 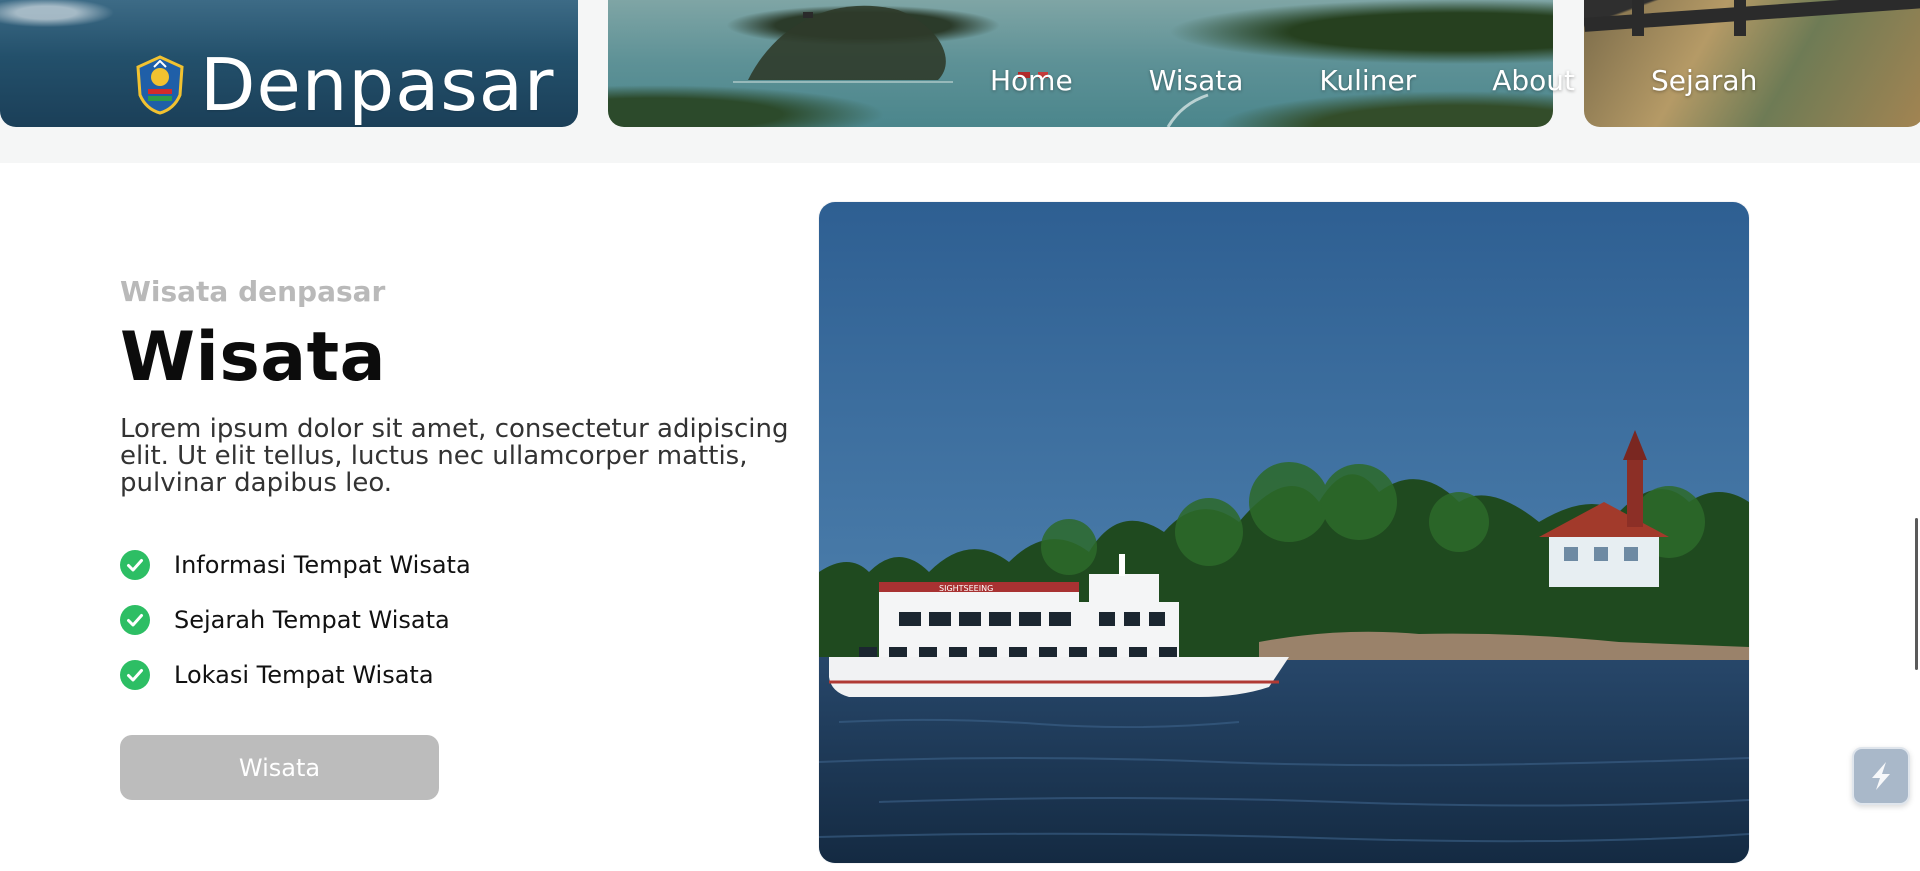 I want to click on brand: Denpasar, so click(x=344, y=85).